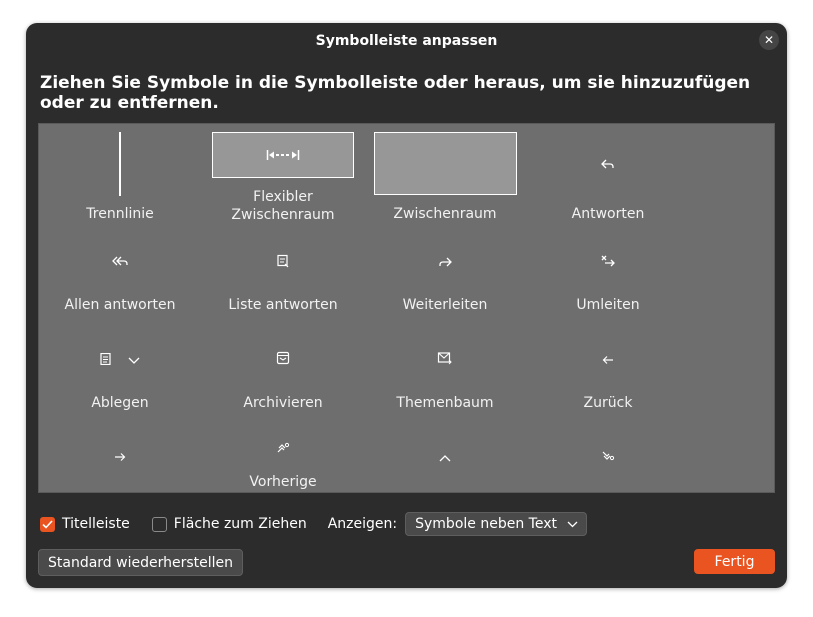 The height and width of the screenshot is (617, 813). I want to click on palette-item-file: Ablegen, so click(120, 372).